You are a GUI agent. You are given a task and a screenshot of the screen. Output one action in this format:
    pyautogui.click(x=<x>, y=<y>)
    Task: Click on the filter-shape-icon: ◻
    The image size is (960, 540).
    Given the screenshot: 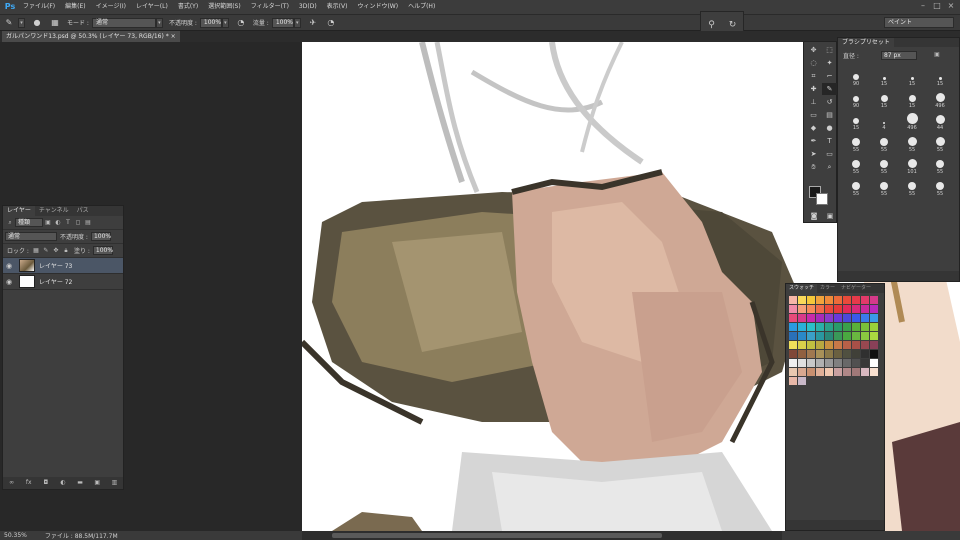 What is the action you would take?
    pyautogui.click(x=78, y=223)
    